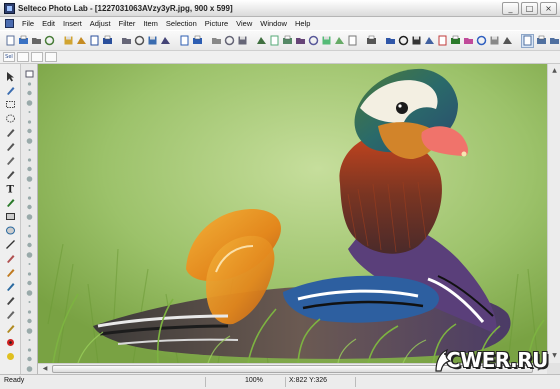 This screenshot has height=389, width=560. I want to click on subtract-mode-button, so click(37, 57).